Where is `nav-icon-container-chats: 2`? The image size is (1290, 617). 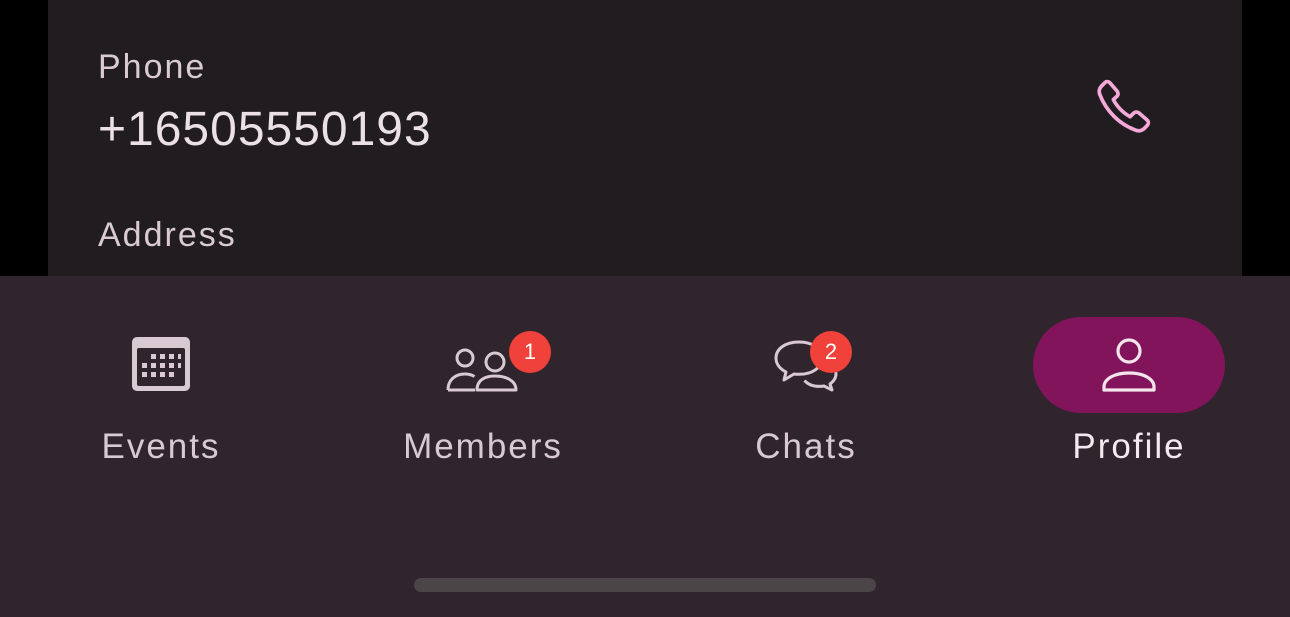
nav-icon-container-chats: 2 is located at coordinates (806, 365).